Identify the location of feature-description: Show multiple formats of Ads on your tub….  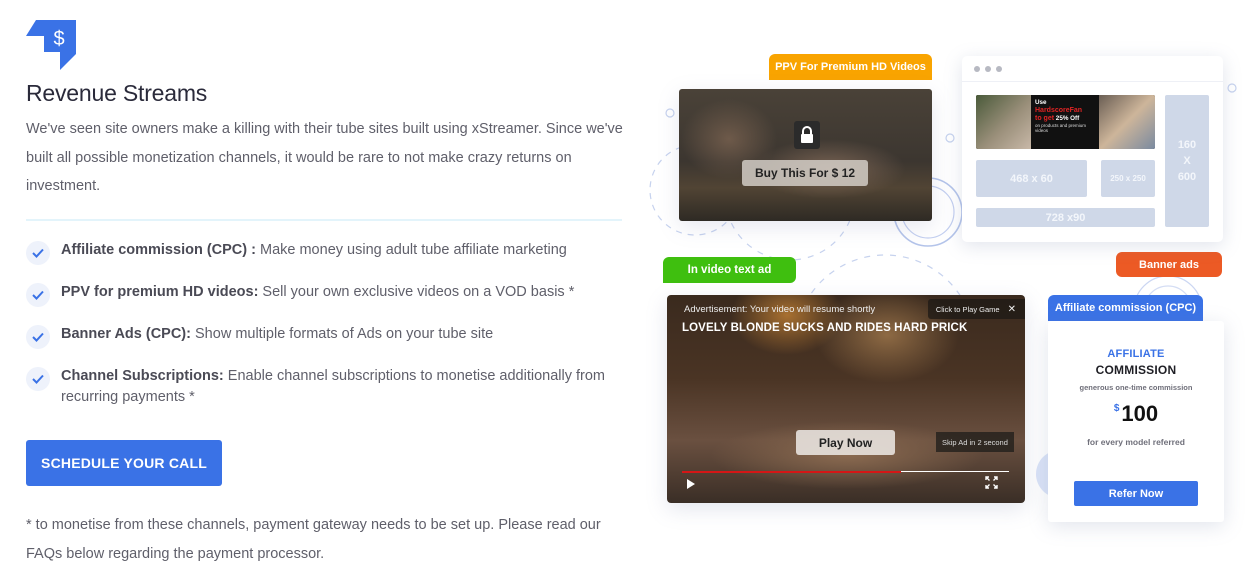
(342, 334).